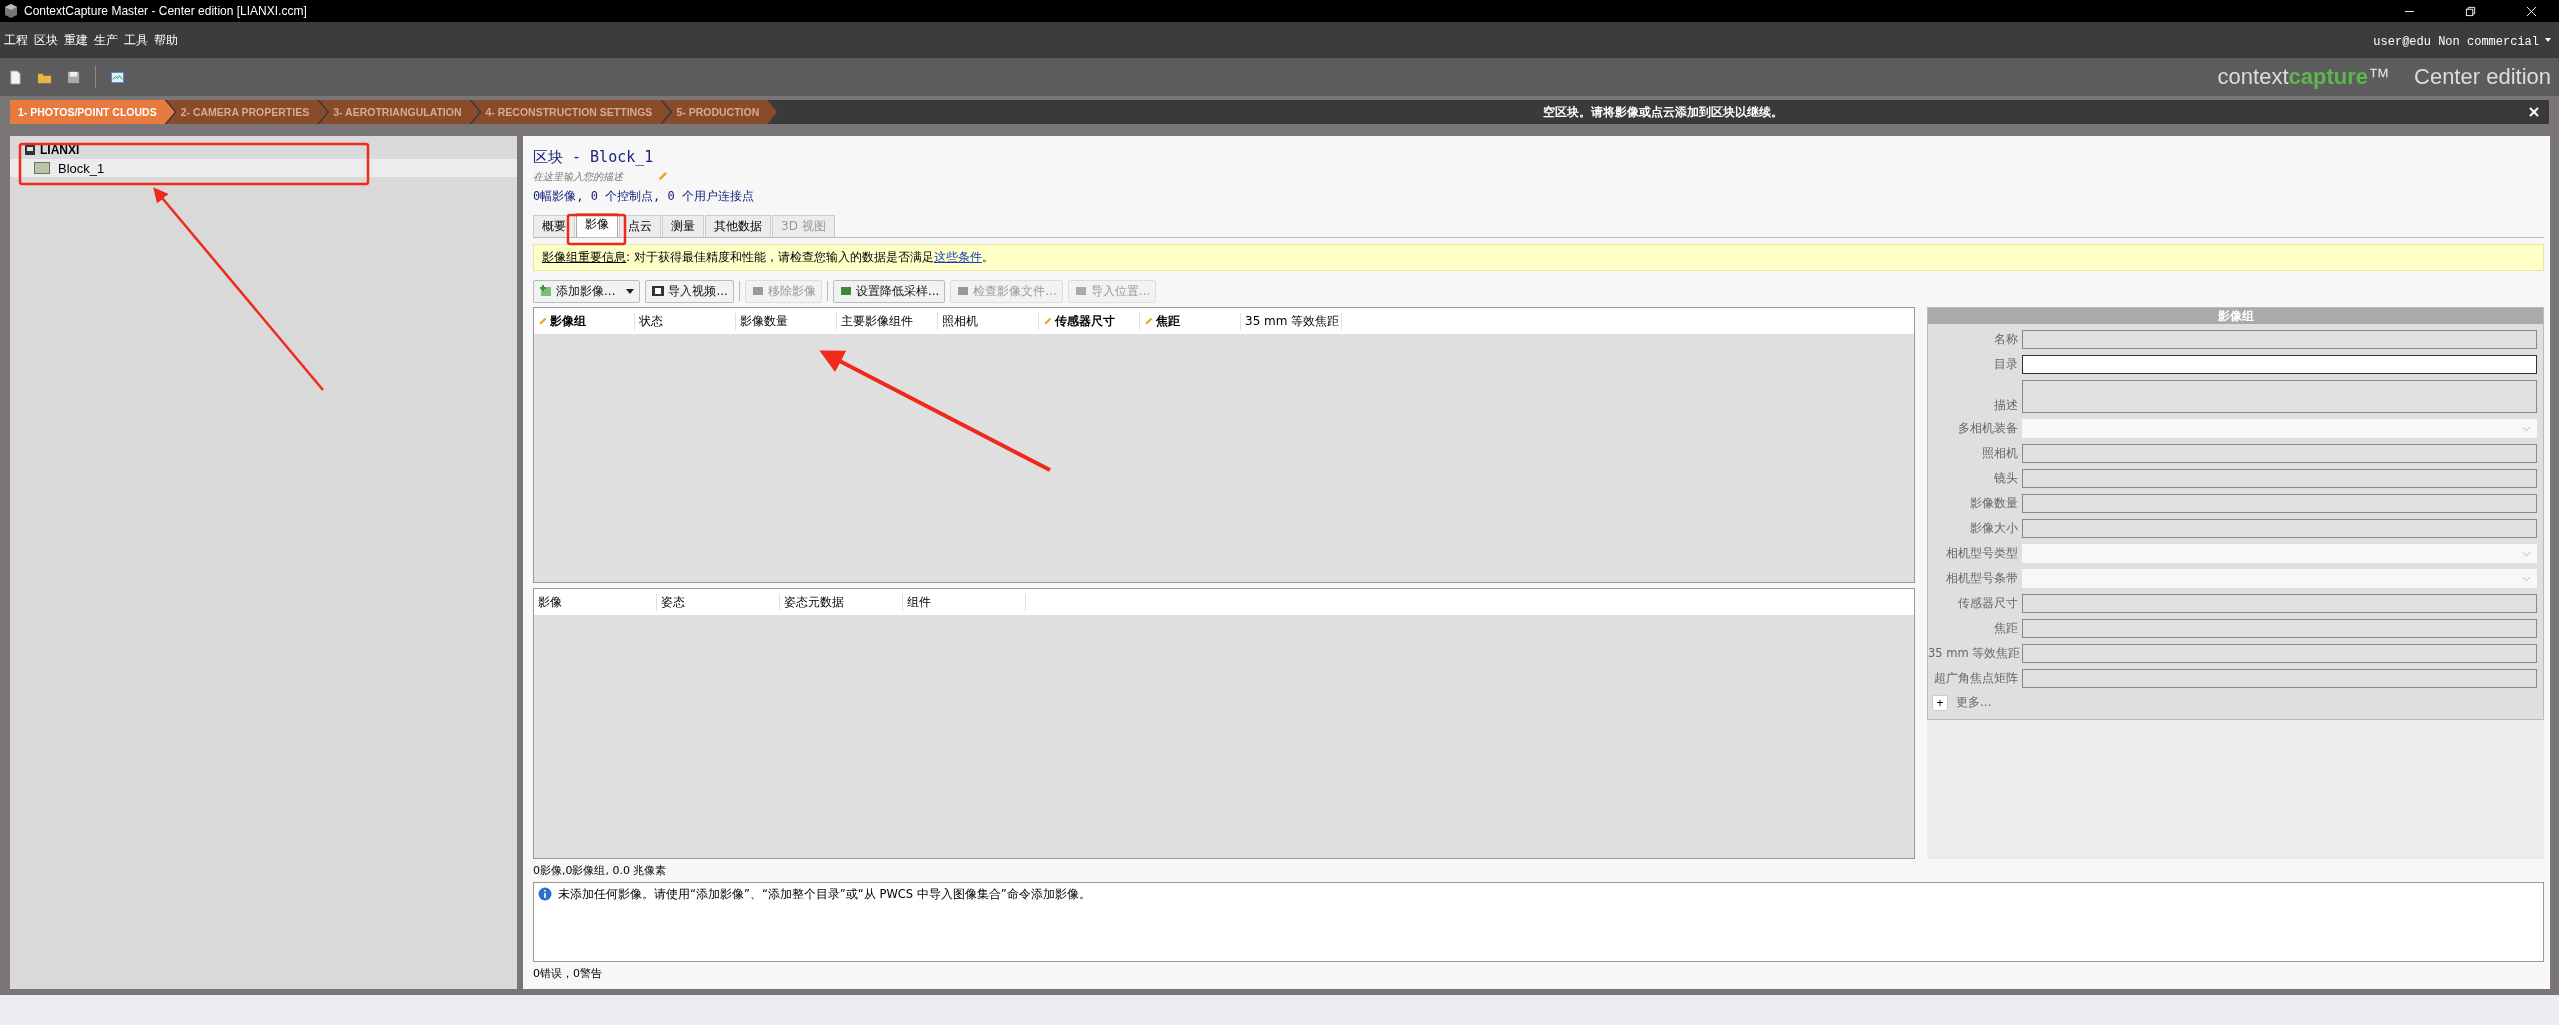 The image size is (2559, 1025). Describe the element at coordinates (2005, 478) in the screenshot. I see `field-label: 镜头` at that location.